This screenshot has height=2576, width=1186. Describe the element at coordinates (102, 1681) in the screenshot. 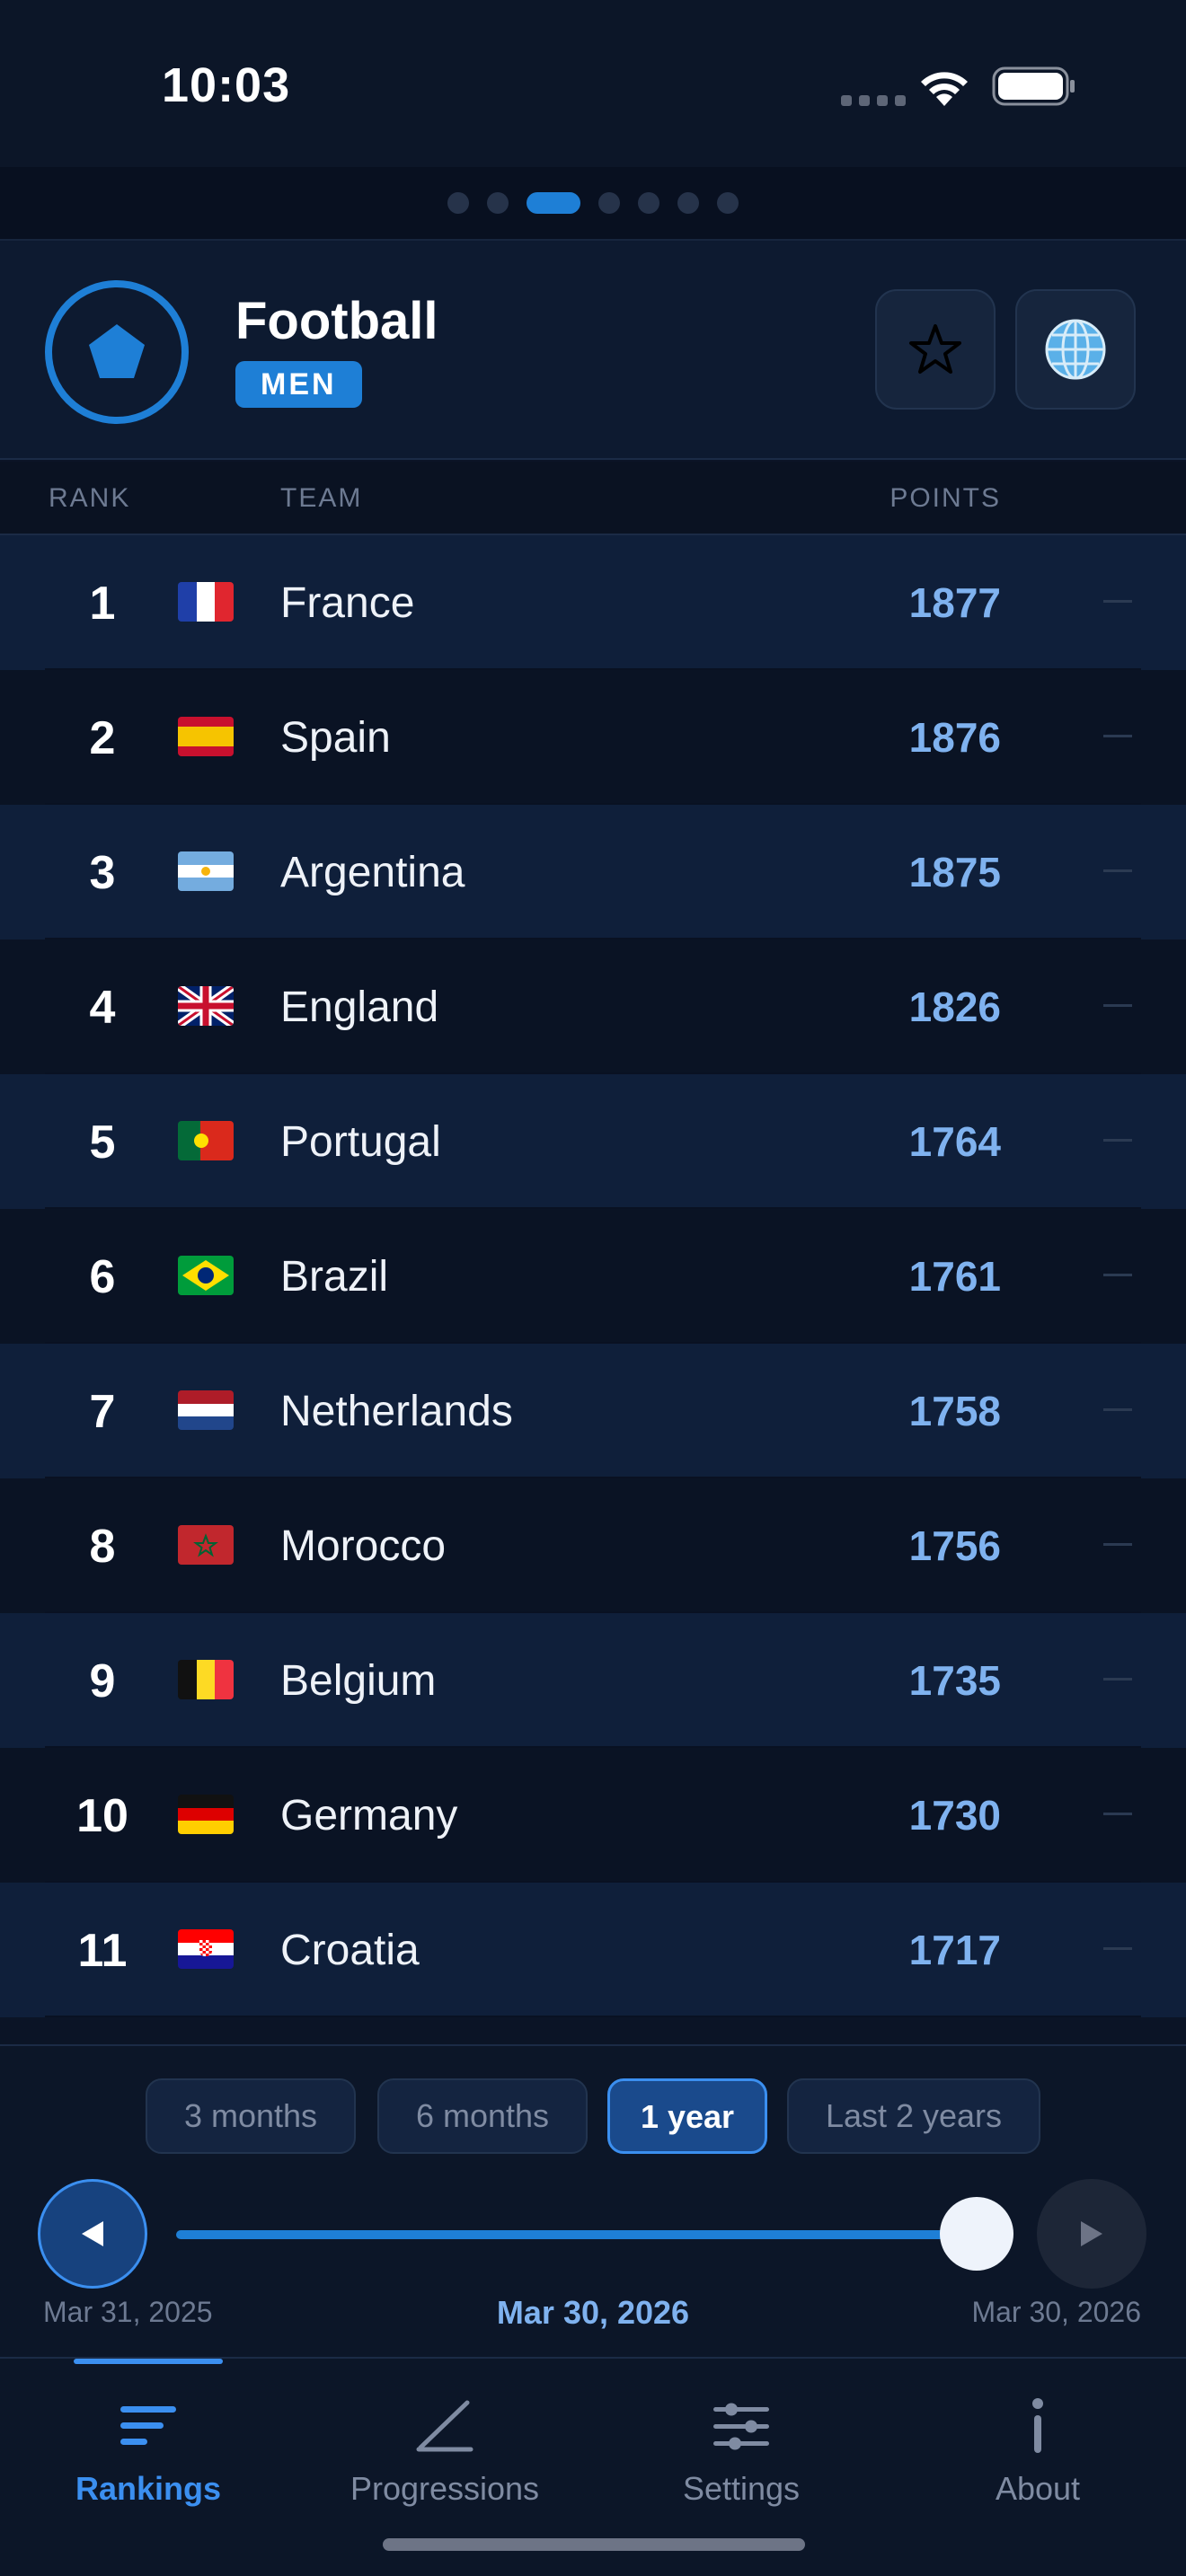

I see `rank-number: 9` at that location.